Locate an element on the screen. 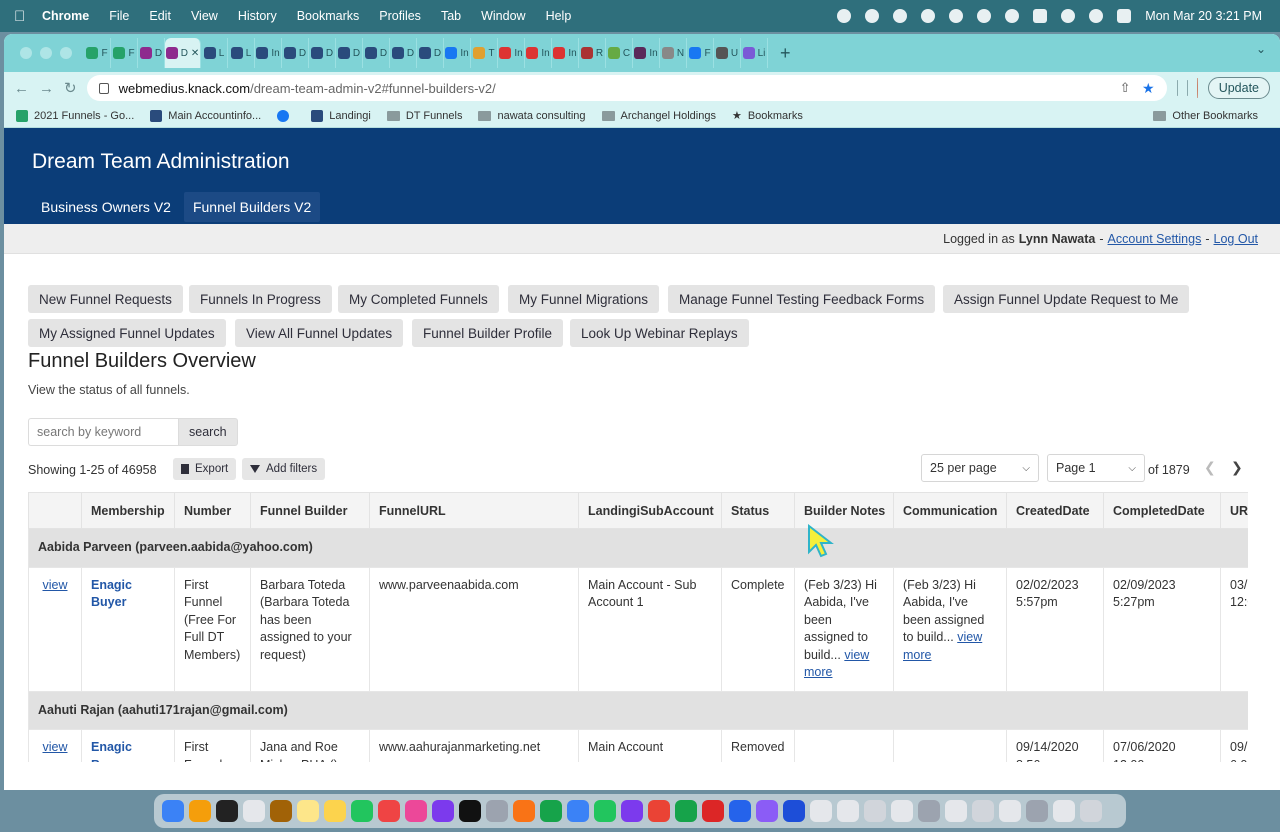  menubar-clock: Mon Mar 20 3:21 PM is located at coordinates (1203, 16).